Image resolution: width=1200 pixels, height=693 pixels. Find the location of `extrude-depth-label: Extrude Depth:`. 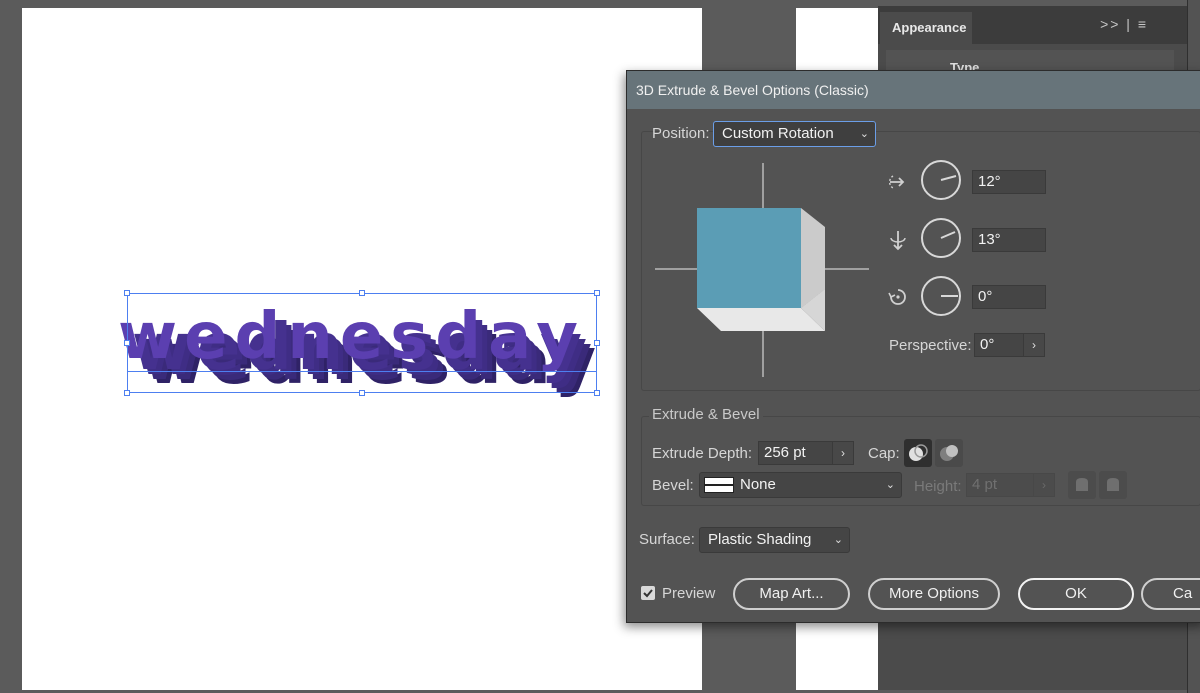

extrude-depth-label: Extrude Depth: is located at coordinates (702, 453).